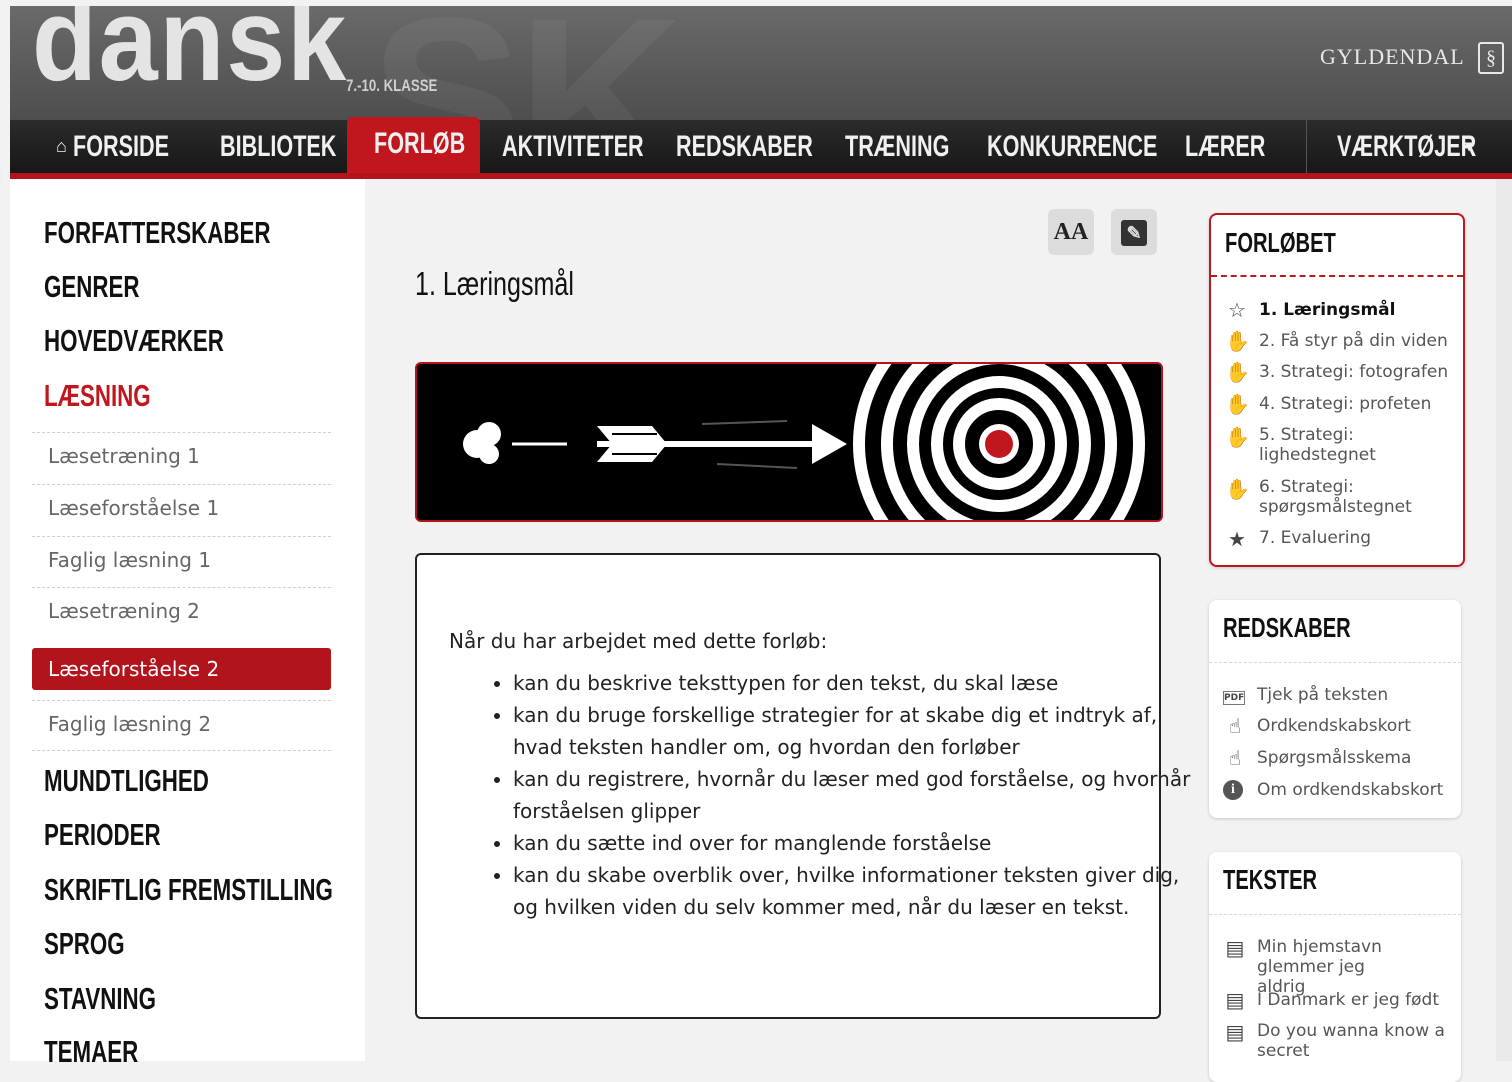 This screenshot has height=1082, width=1512. What do you see at coordinates (1352, 1041) in the screenshot?
I see `tekst-item-do-you-wanna-know: Do you wanna know a secret` at bounding box center [1352, 1041].